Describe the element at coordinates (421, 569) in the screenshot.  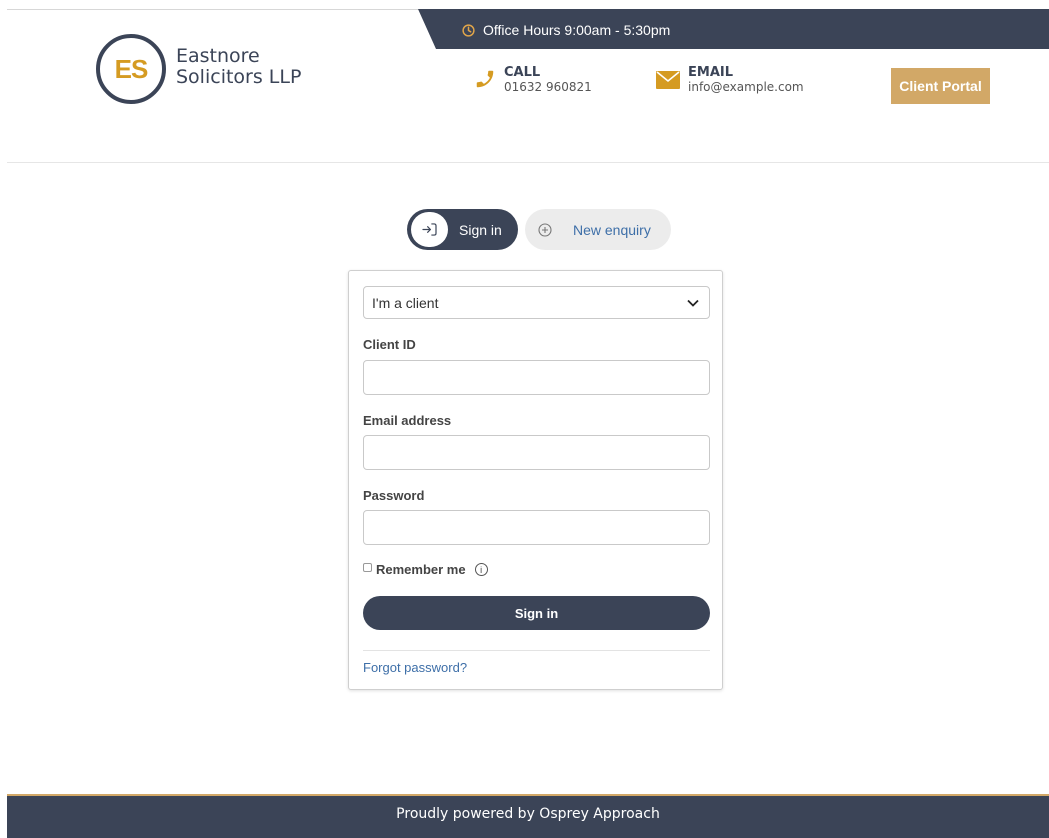
I see `remember-me-label: Remember me` at that location.